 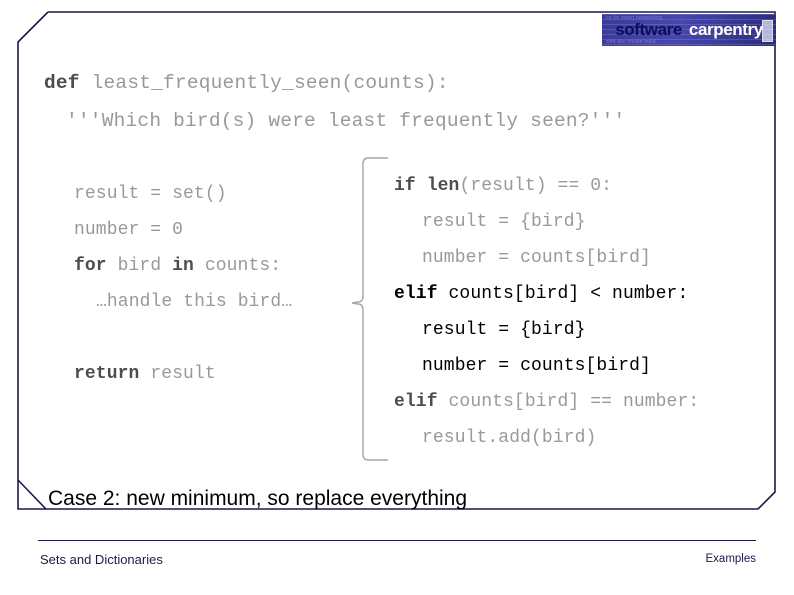 What do you see at coordinates (237, 266) in the screenshot?
I see `code-left-line-2-token-3: counts:` at bounding box center [237, 266].